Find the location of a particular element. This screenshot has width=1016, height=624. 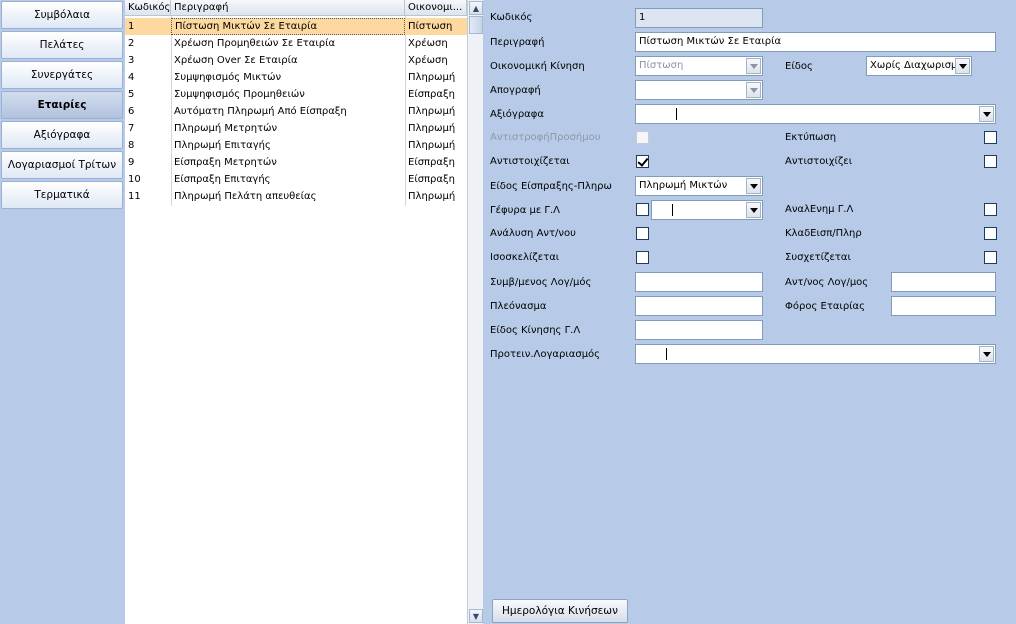

table-row: 6 Αυτόματη Πληρωμή Από Είσπραξη Πληρωμή is located at coordinates (296, 111).